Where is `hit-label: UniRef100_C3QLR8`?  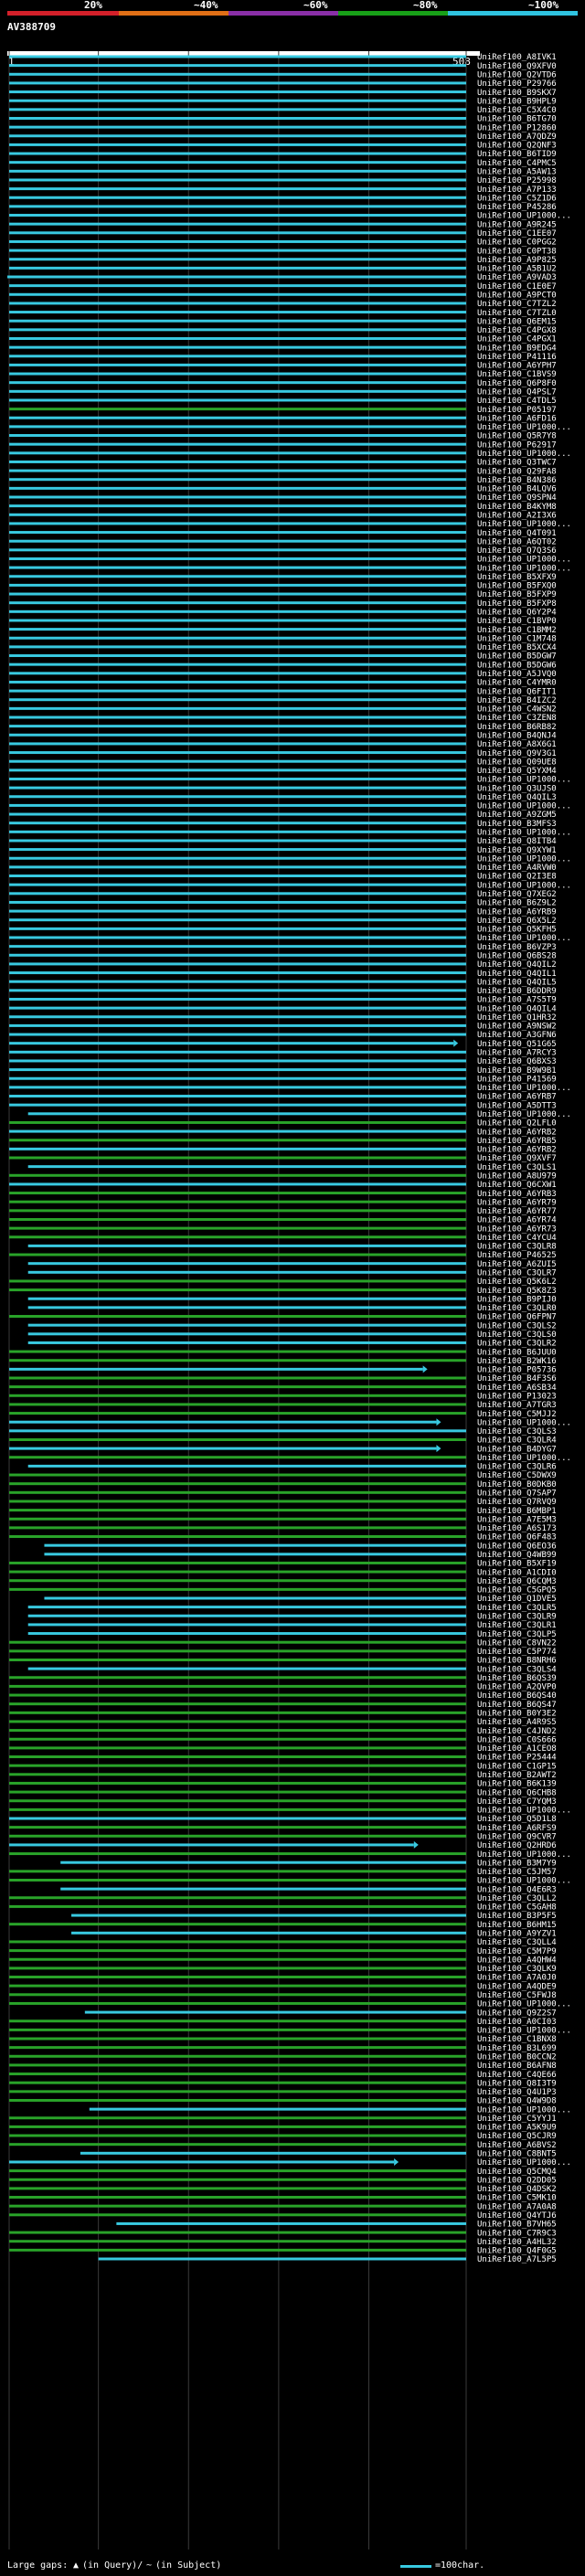 hit-label: UniRef100_C3QLR8 is located at coordinates (517, 1247).